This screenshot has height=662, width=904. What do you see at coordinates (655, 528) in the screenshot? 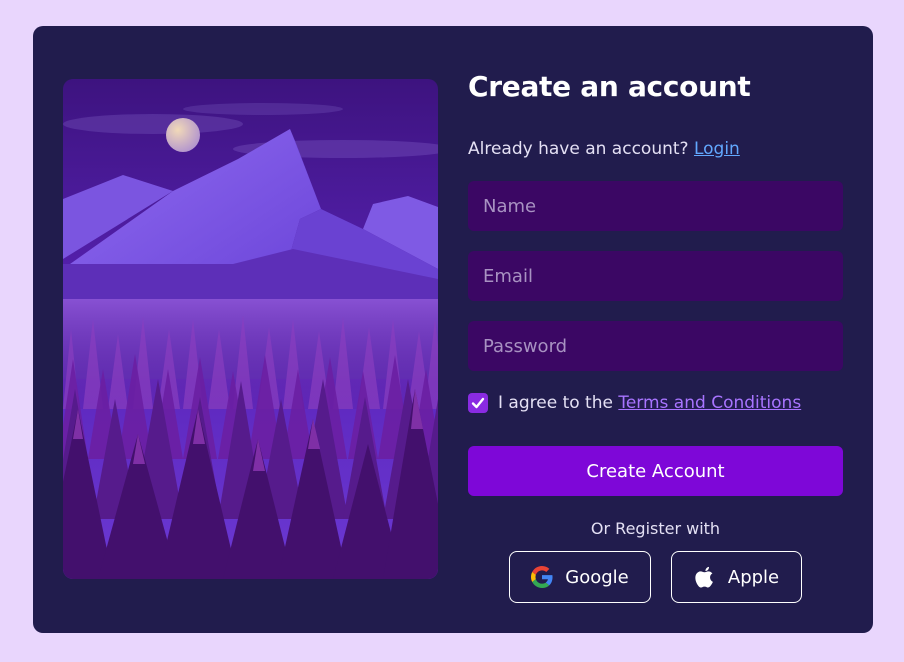
I see `or-register-with: Or Register with` at bounding box center [655, 528].